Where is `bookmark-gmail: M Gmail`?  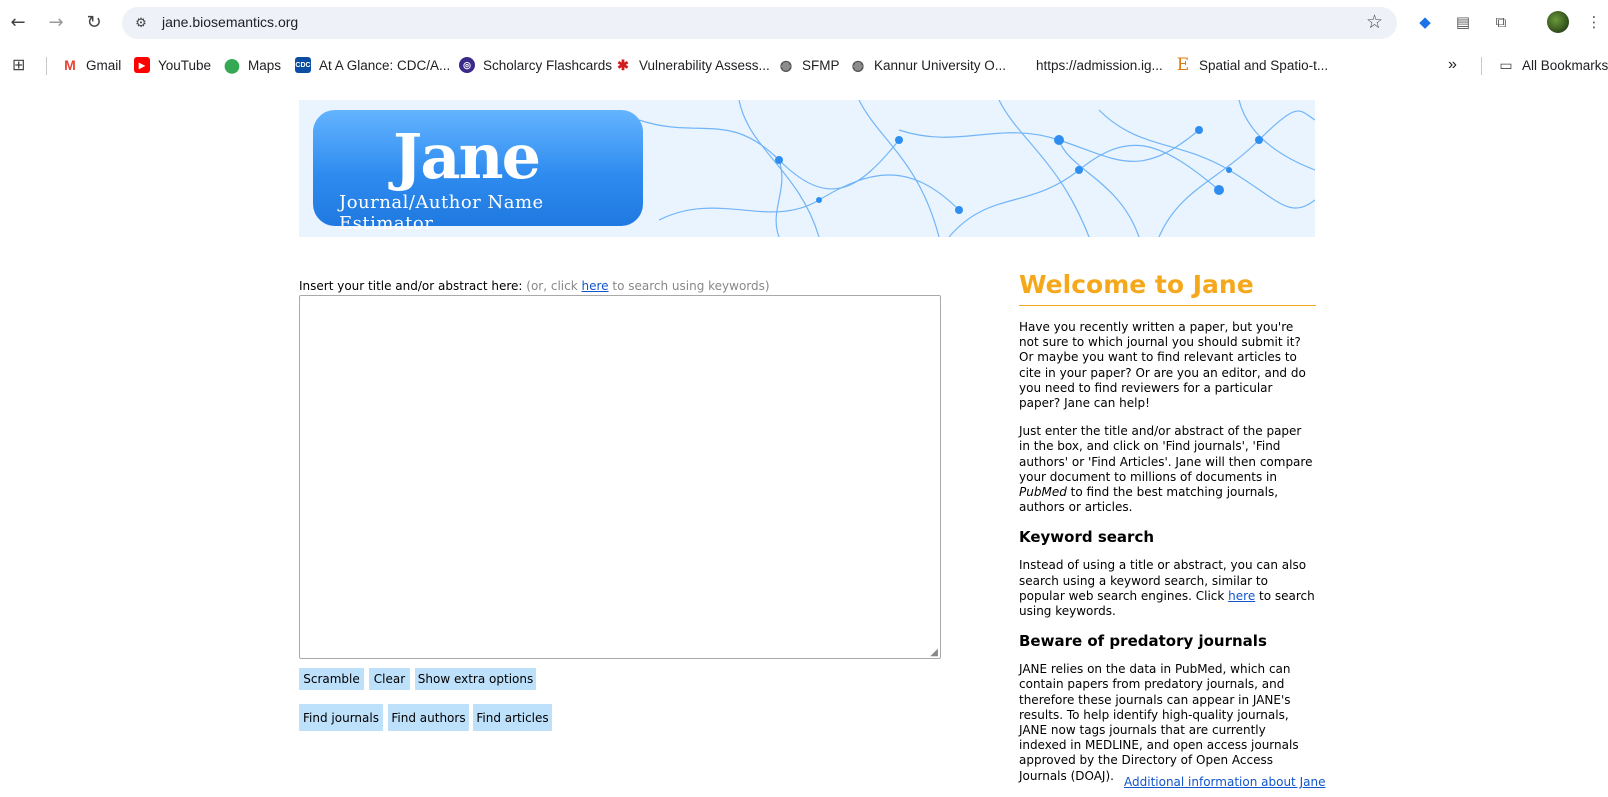 bookmark-gmail: M Gmail is located at coordinates (91, 65).